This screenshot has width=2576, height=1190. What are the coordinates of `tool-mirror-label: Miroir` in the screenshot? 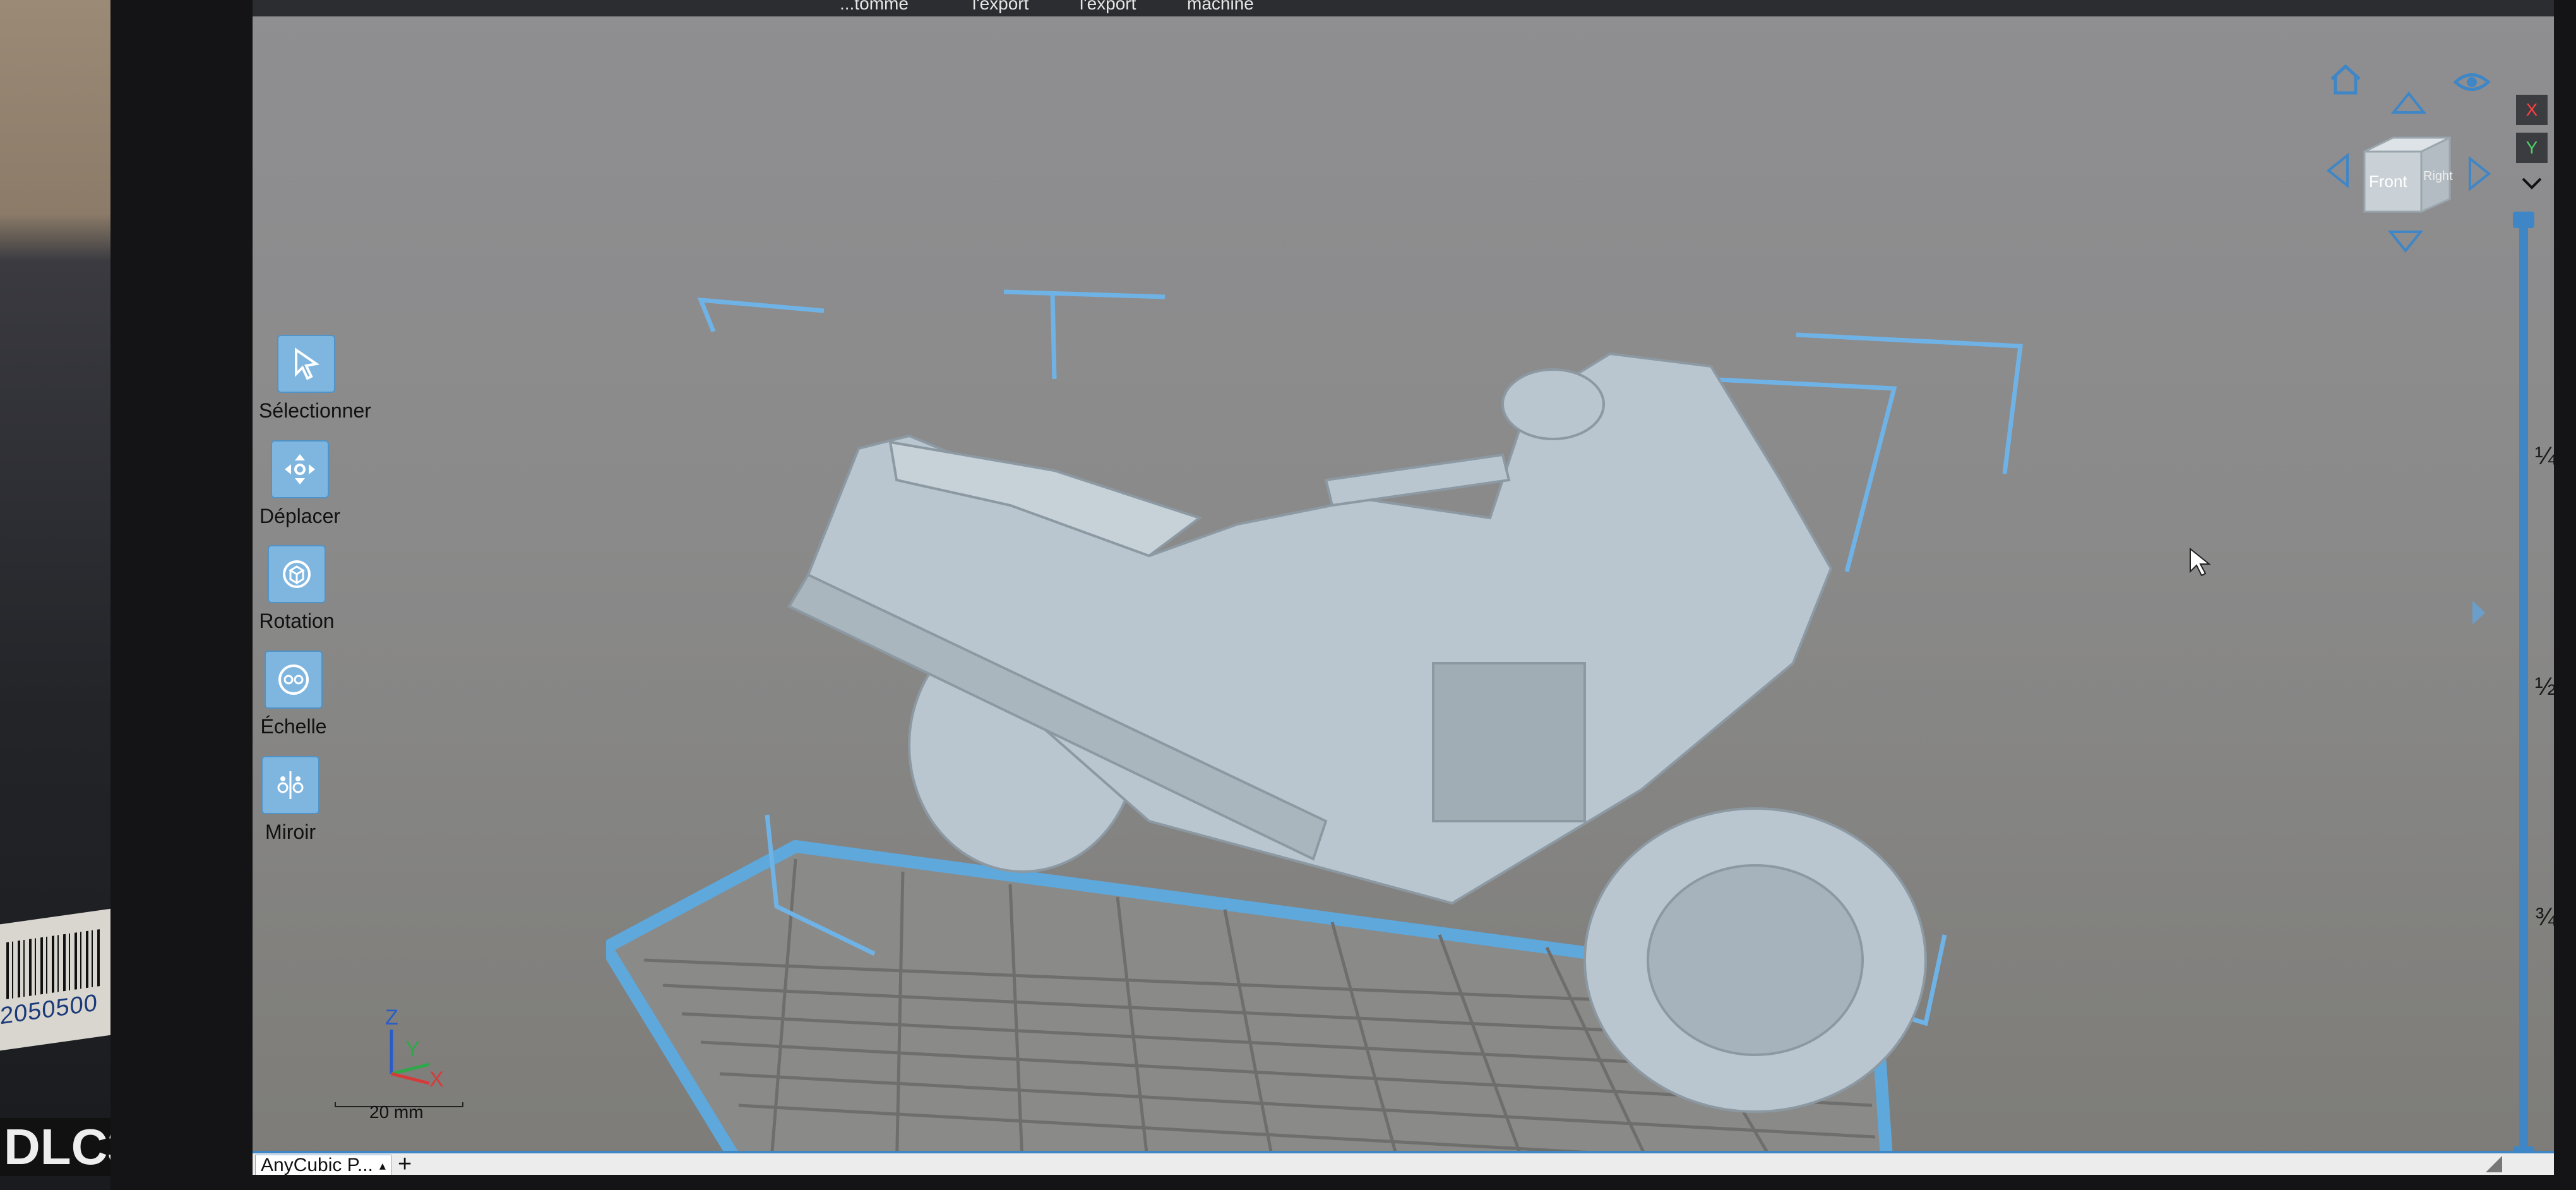 It's located at (290, 831).